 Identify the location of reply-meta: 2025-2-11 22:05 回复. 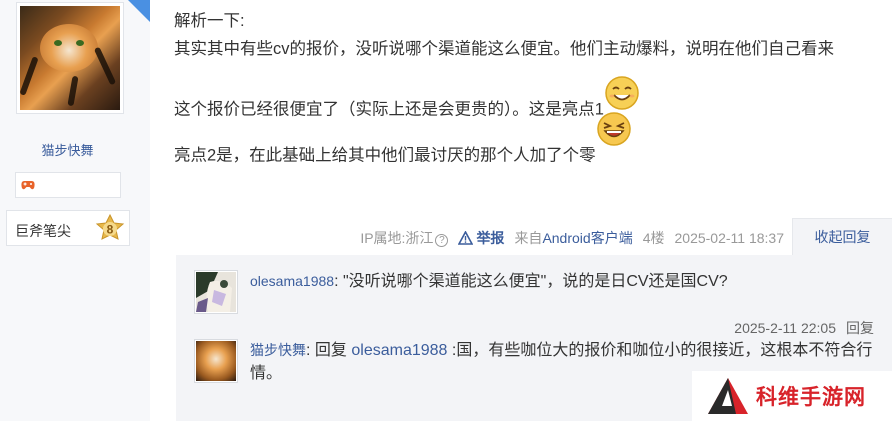
(804, 328).